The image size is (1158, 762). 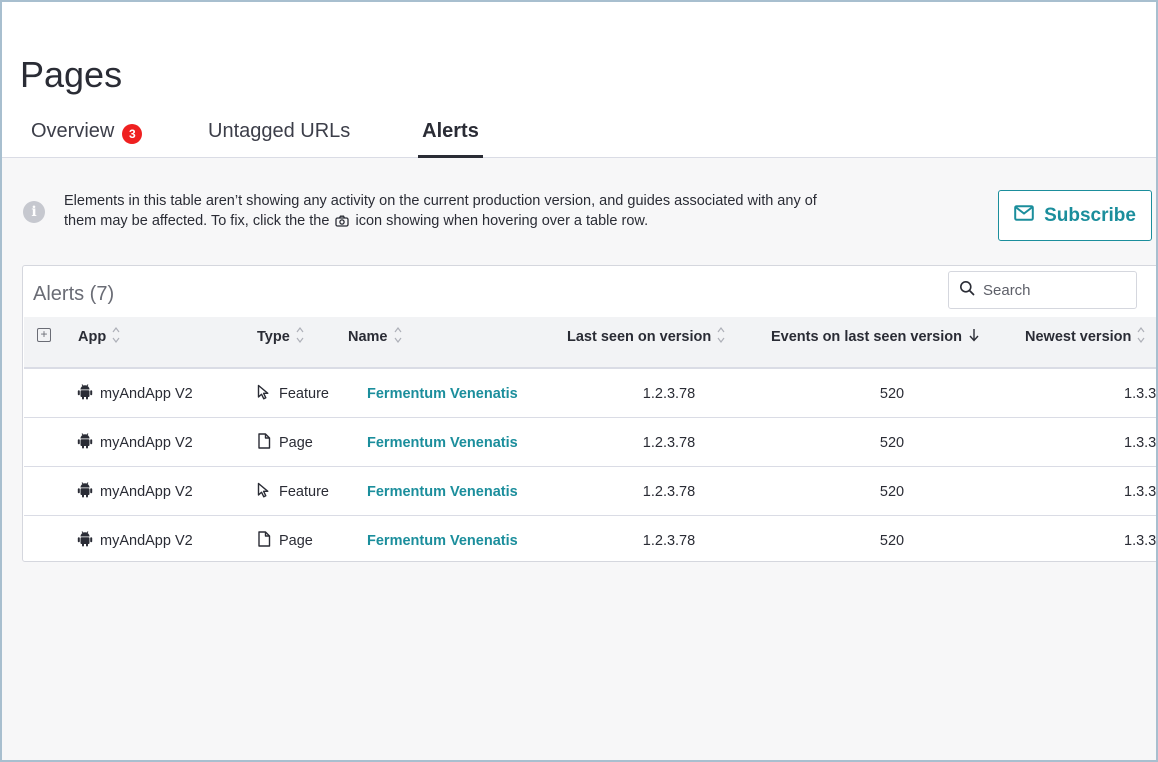 I want to click on page-title: Pages, so click(x=71, y=74).